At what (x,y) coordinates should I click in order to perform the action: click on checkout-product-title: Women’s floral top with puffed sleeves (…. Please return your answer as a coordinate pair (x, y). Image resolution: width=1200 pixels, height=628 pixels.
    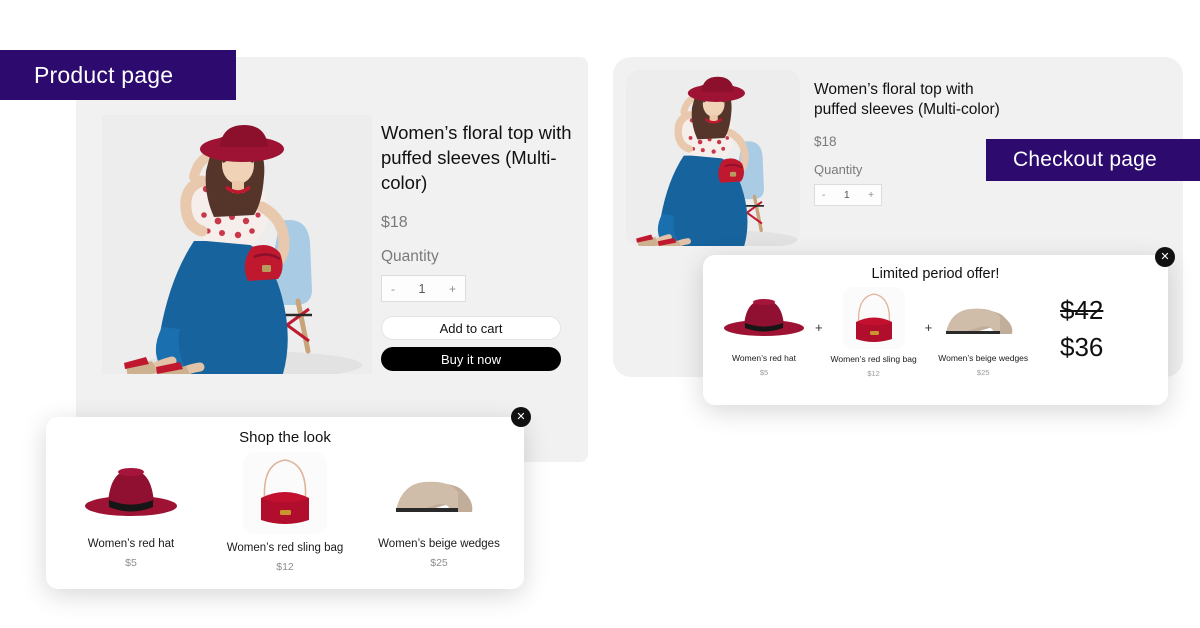
    Looking at the image, I should click on (907, 99).